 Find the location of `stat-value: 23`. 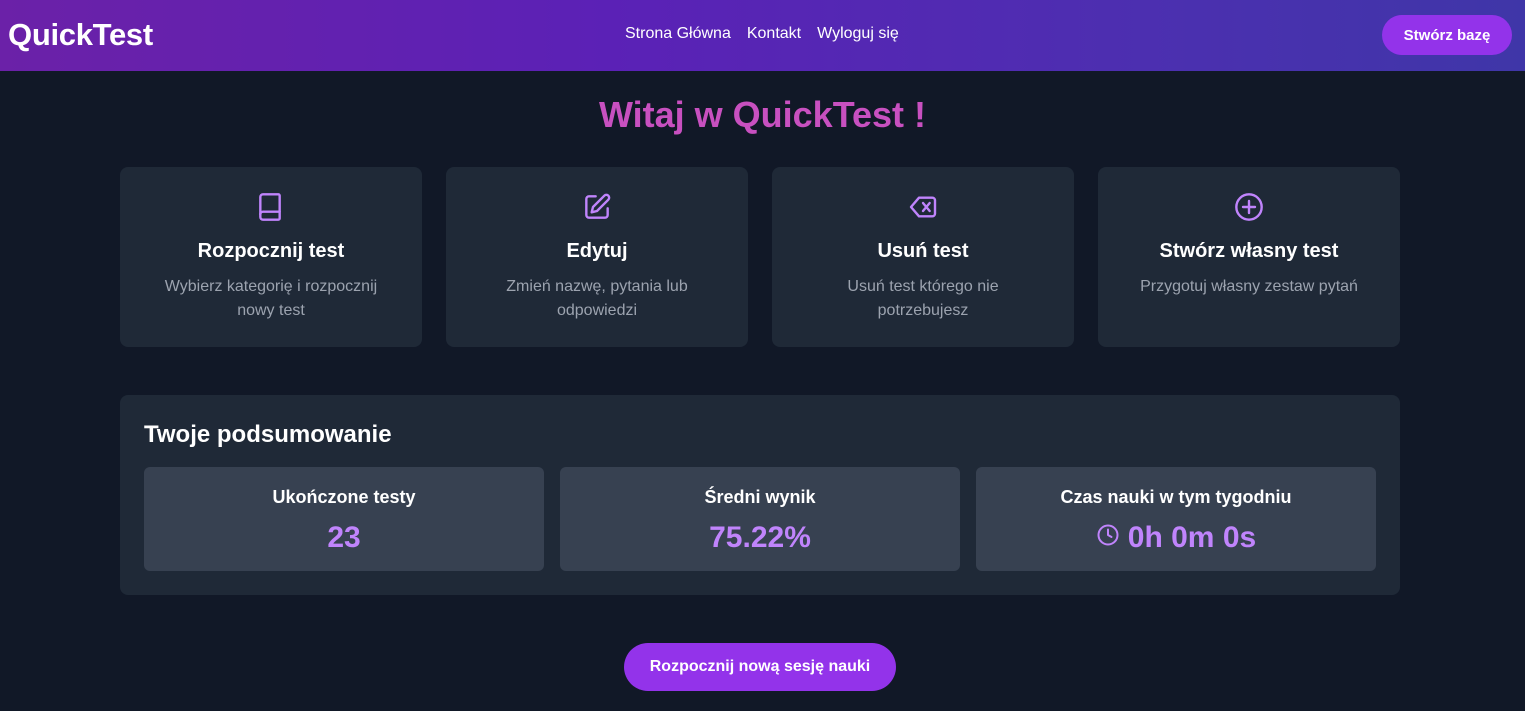

stat-value: 23 is located at coordinates (344, 538).